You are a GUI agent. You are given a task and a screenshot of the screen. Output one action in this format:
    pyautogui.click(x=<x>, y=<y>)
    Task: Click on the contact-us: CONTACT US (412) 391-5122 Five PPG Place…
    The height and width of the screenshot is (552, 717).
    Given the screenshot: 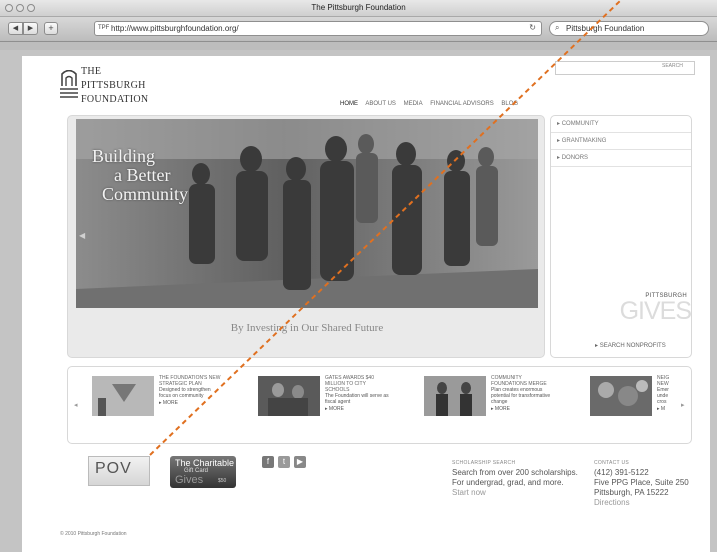 What is the action you would take?
    pyautogui.click(x=641, y=483)
    